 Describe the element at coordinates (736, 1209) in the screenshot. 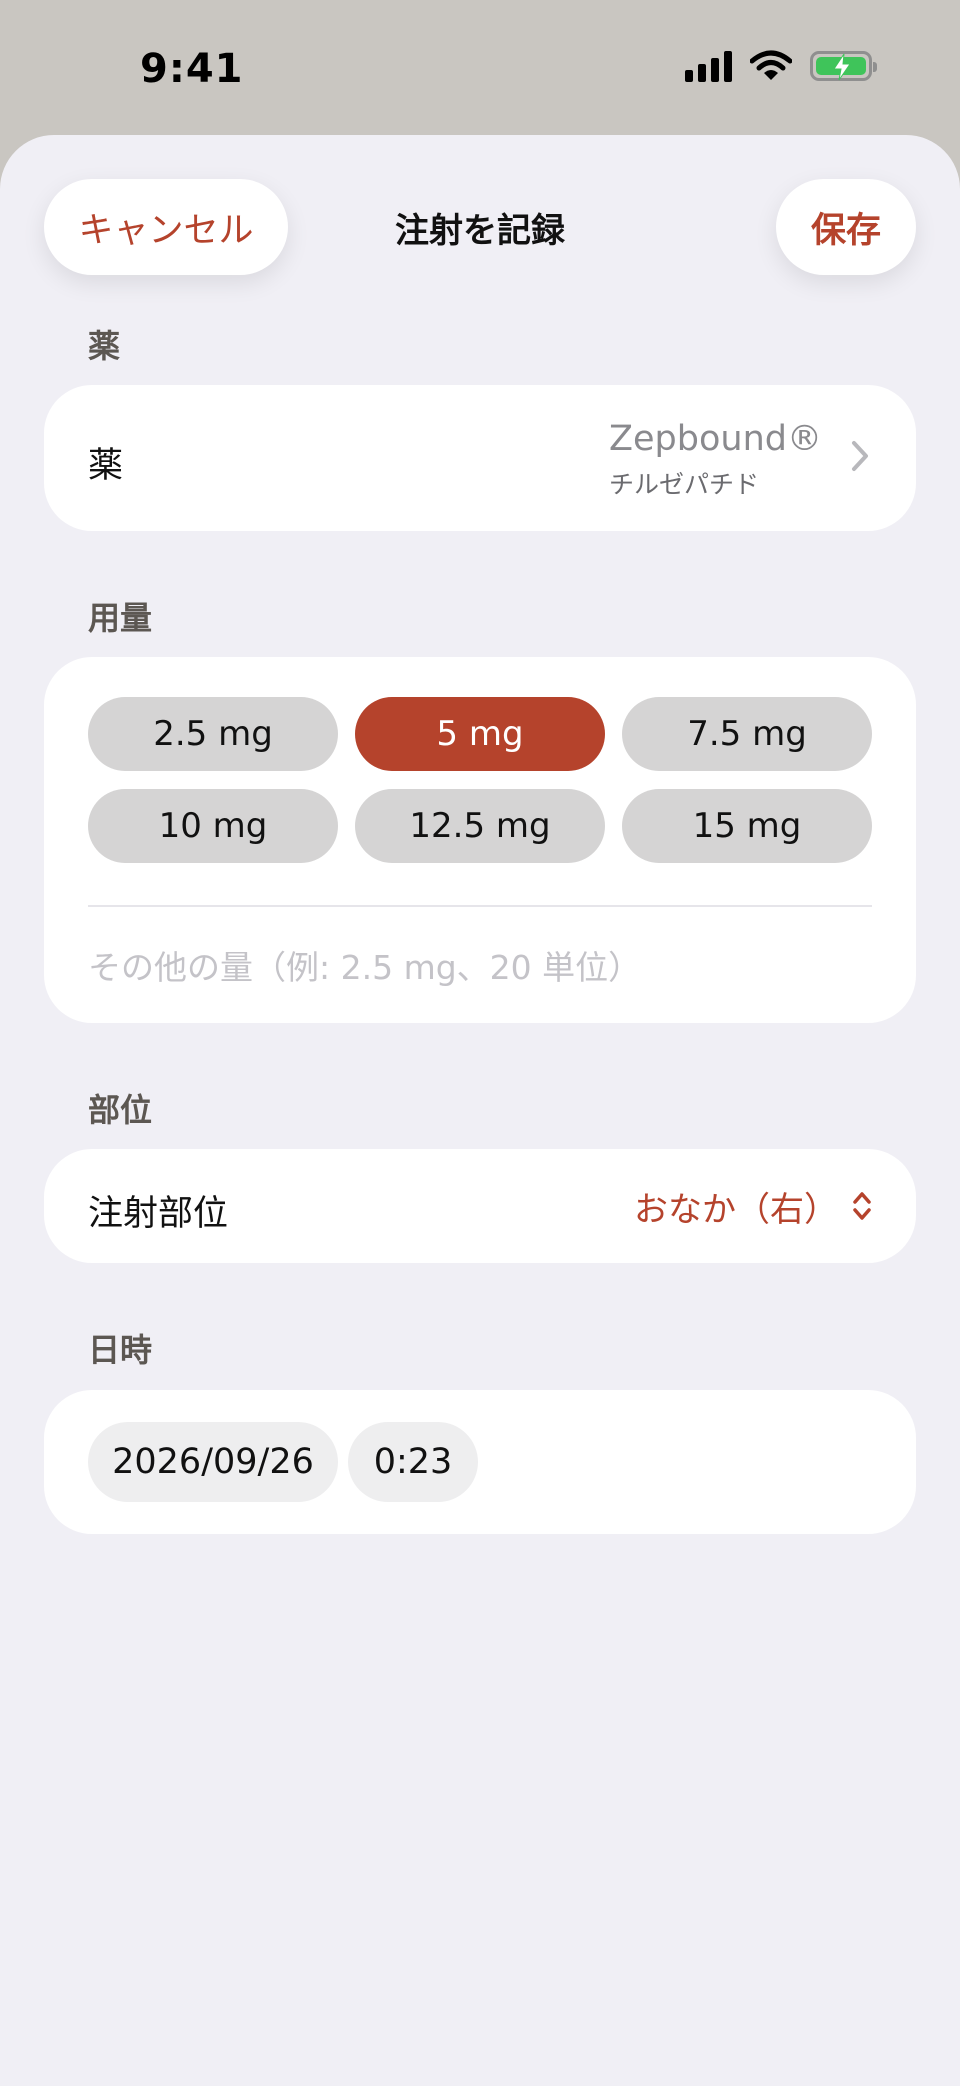

I see `injection-site-value: おなか（右）` at that location.